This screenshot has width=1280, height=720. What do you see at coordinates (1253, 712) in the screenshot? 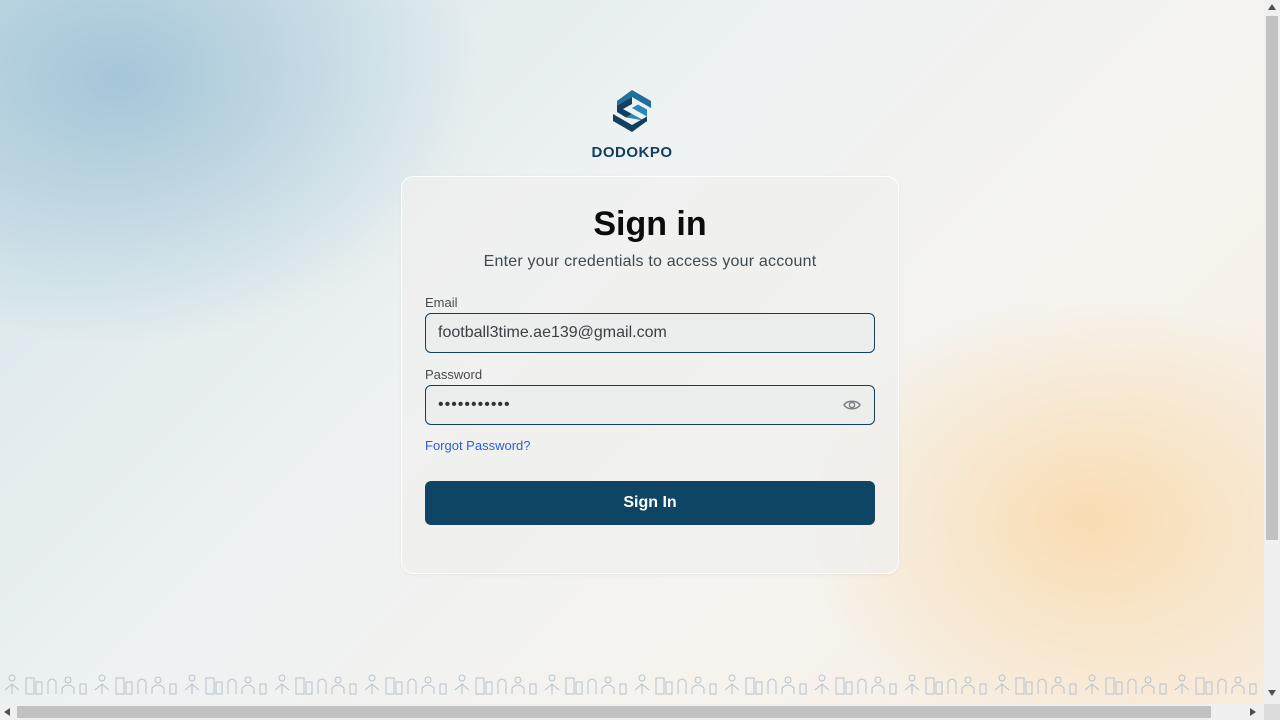
I see `scroll-right-arrow-icon` at bounding box center [1253, 712].